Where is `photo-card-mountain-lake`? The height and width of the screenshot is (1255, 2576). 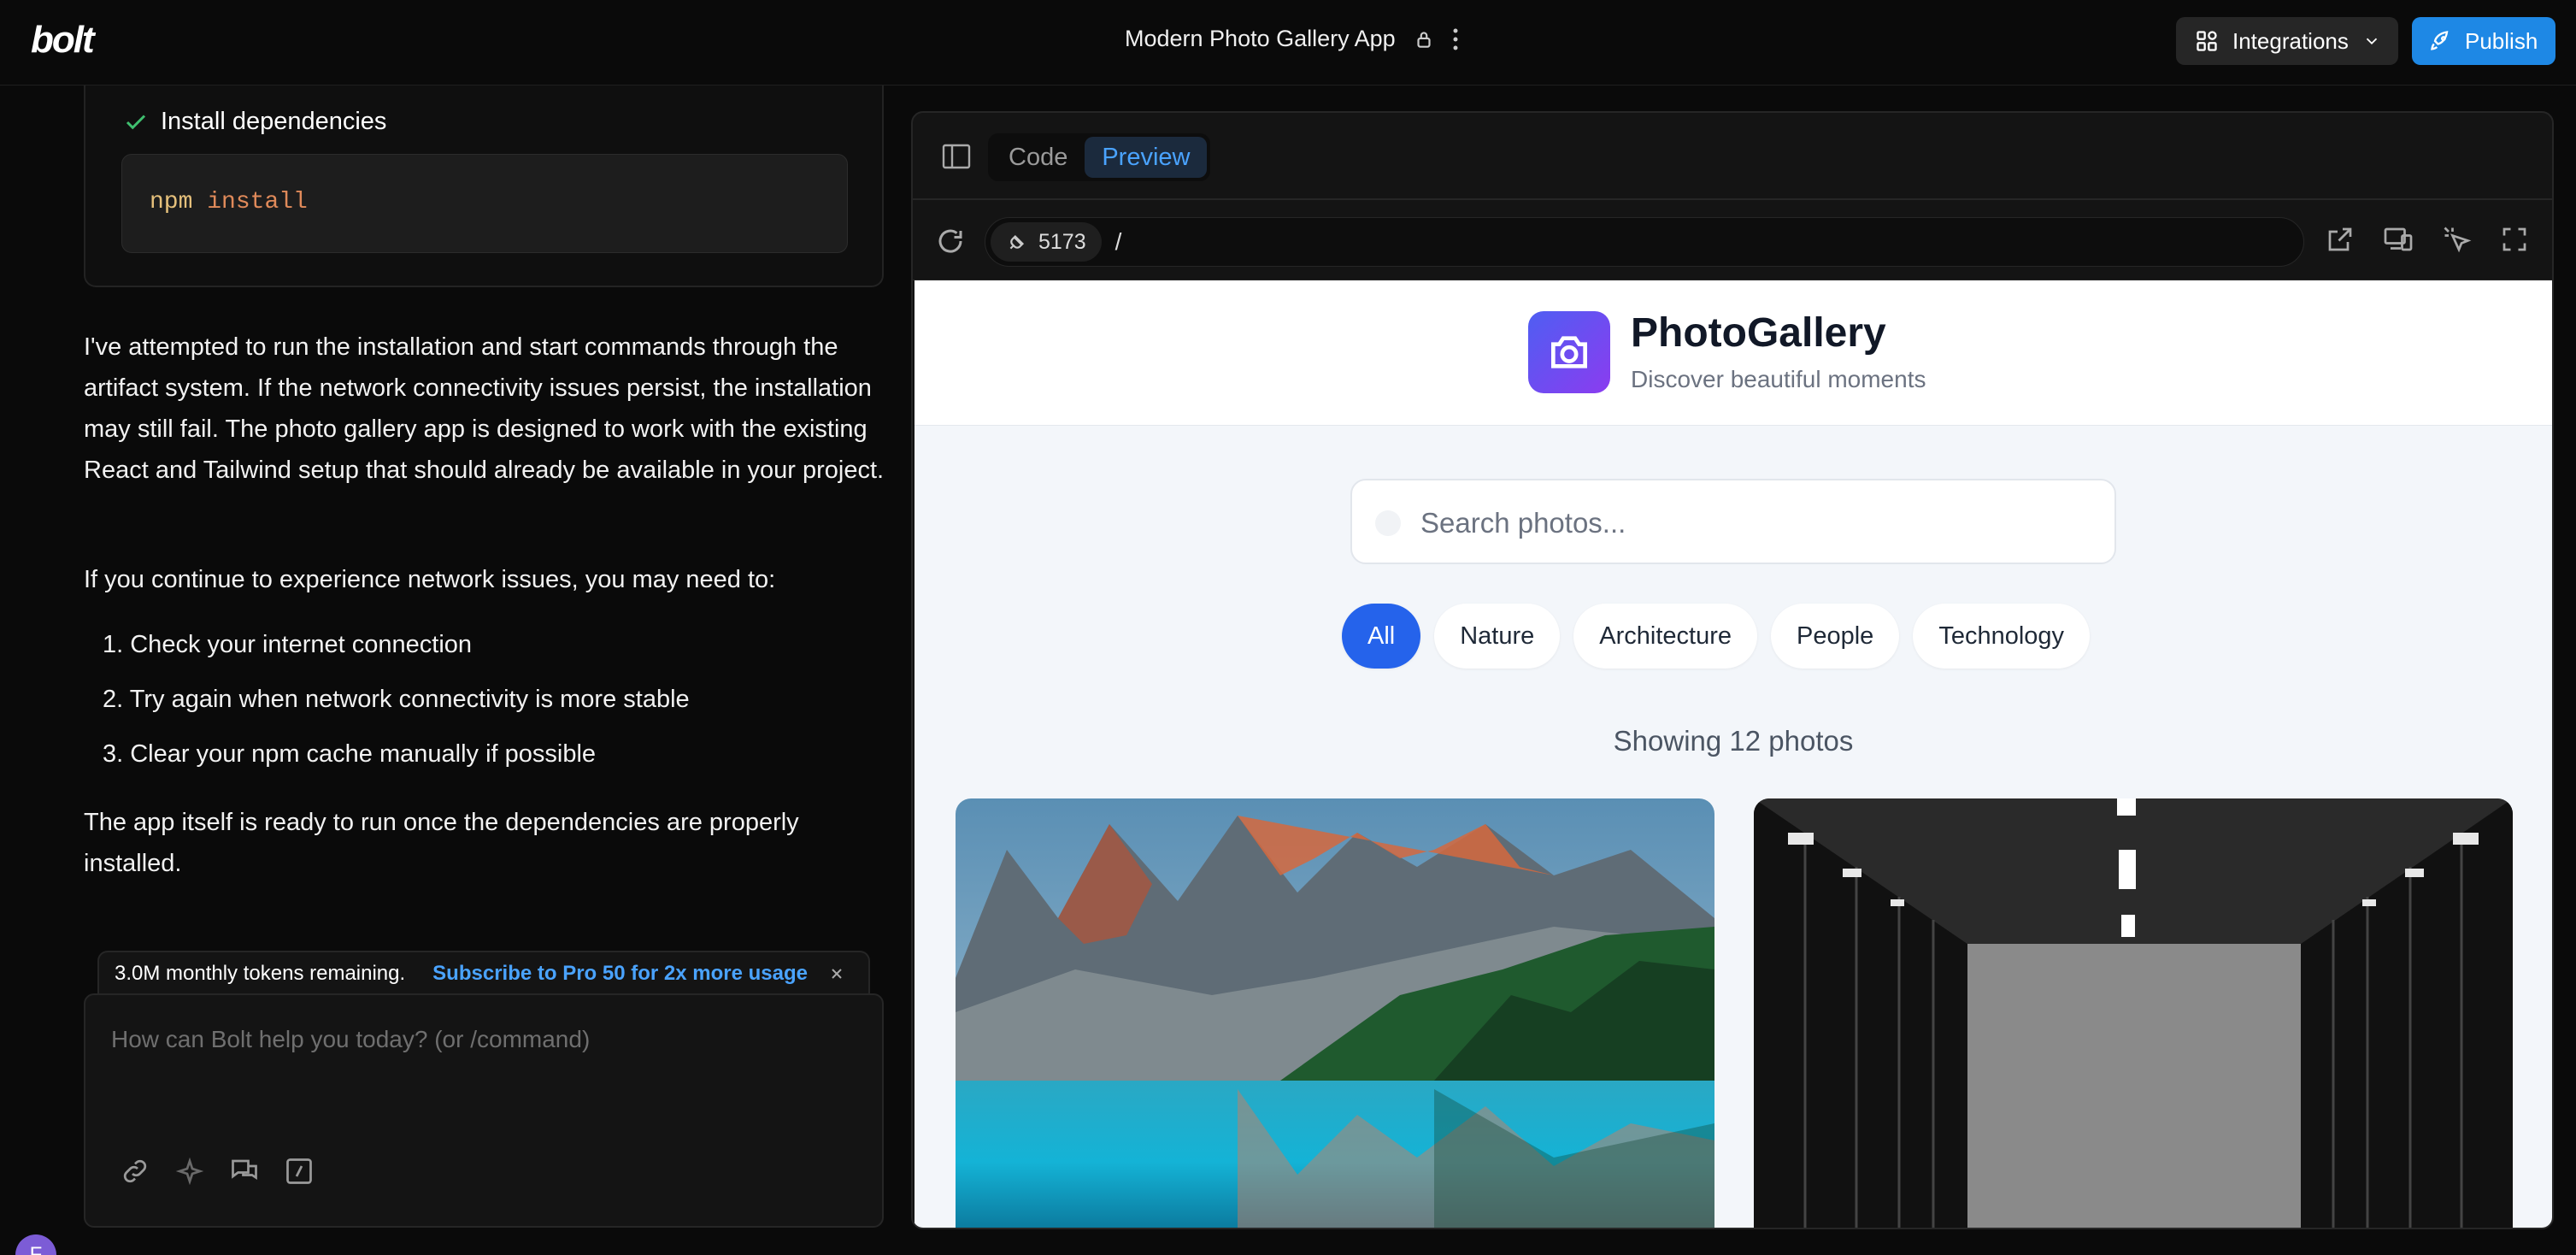
photo-card-mountain-lake is located at coordinates (1335, 1013).